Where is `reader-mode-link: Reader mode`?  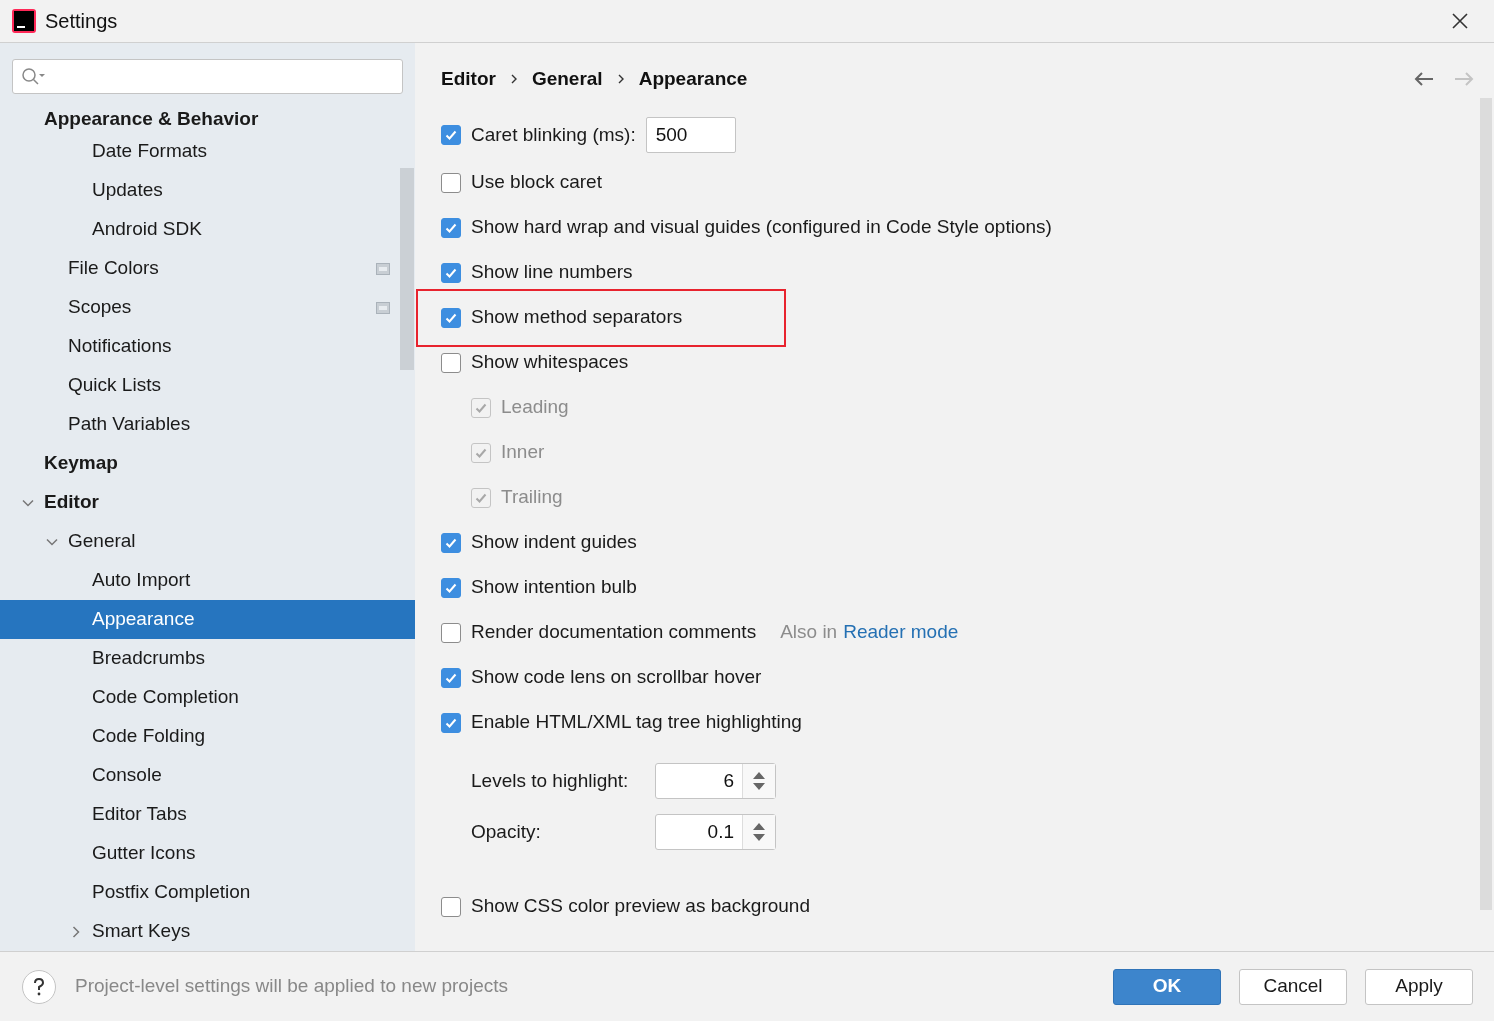
reader-mode-link: Reader mode is located at coordinates (901, 632).